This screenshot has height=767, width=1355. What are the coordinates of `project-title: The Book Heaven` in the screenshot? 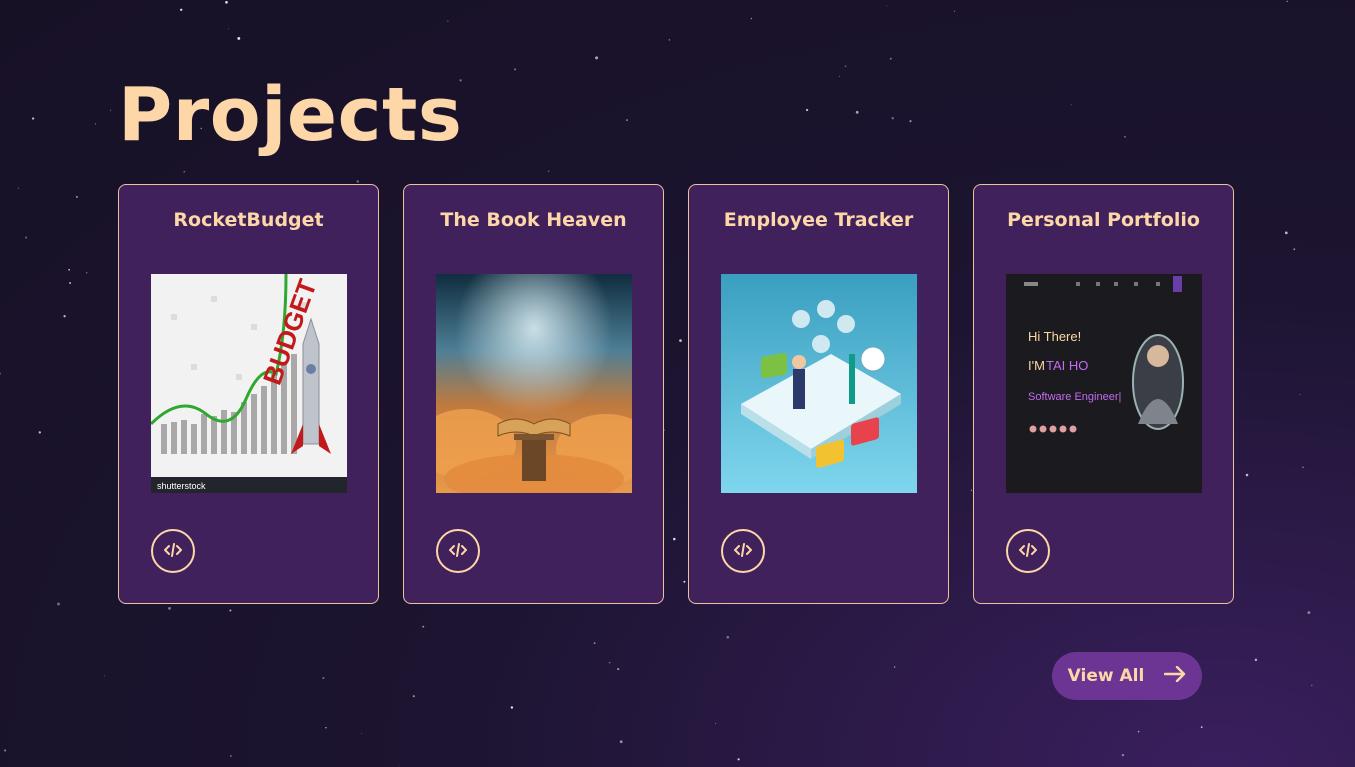 It's located at (533, 220).